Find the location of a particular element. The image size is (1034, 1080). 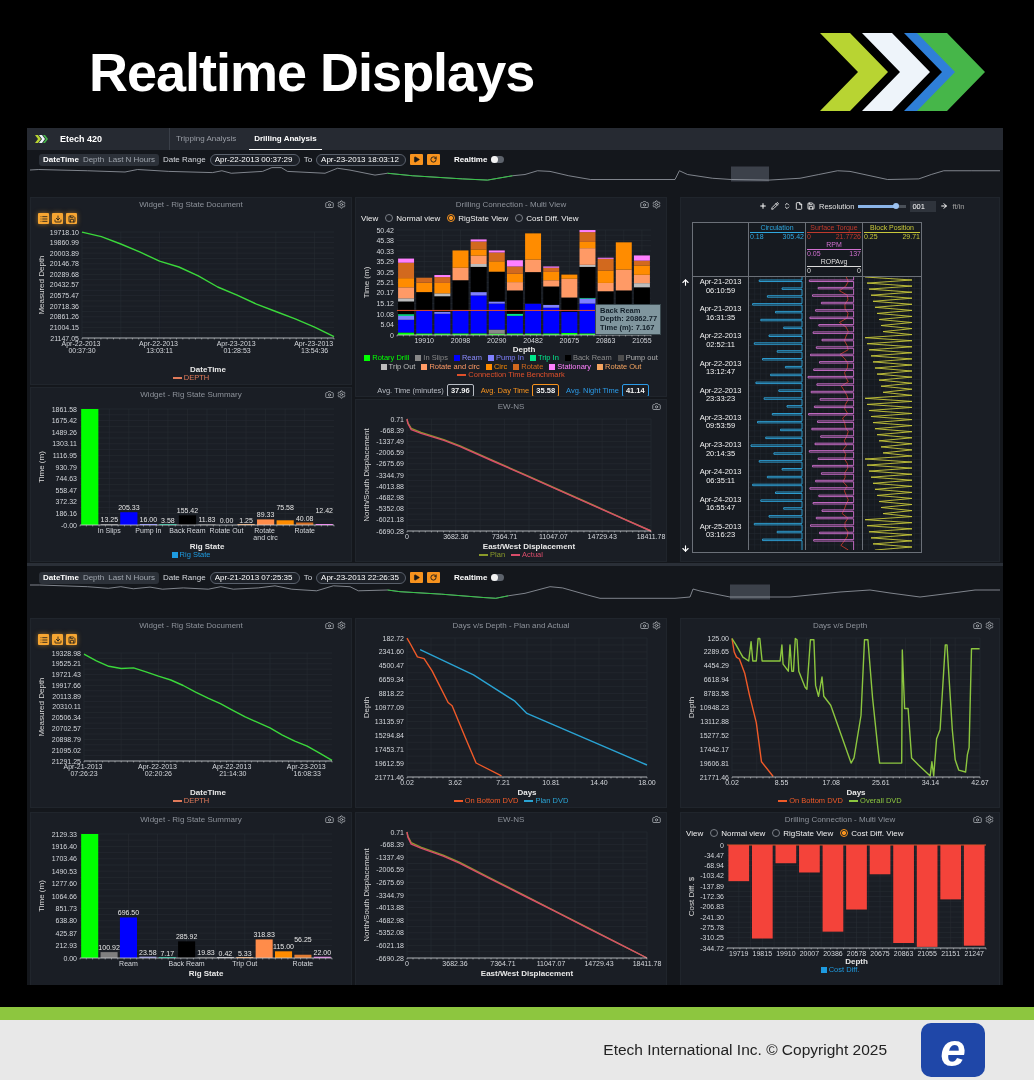

widget-title: Days v/s Depth is located at coordinates (840, 625).